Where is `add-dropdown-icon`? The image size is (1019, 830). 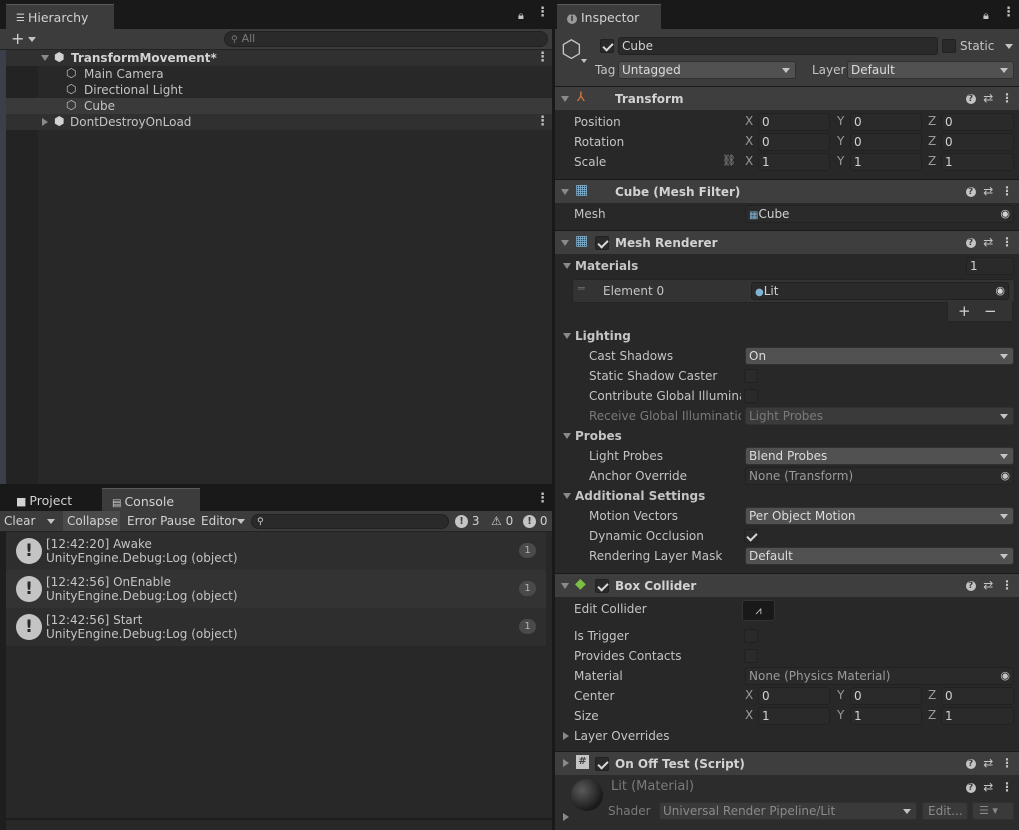
add-dropdown-icon is located at coordinates (32, 39).